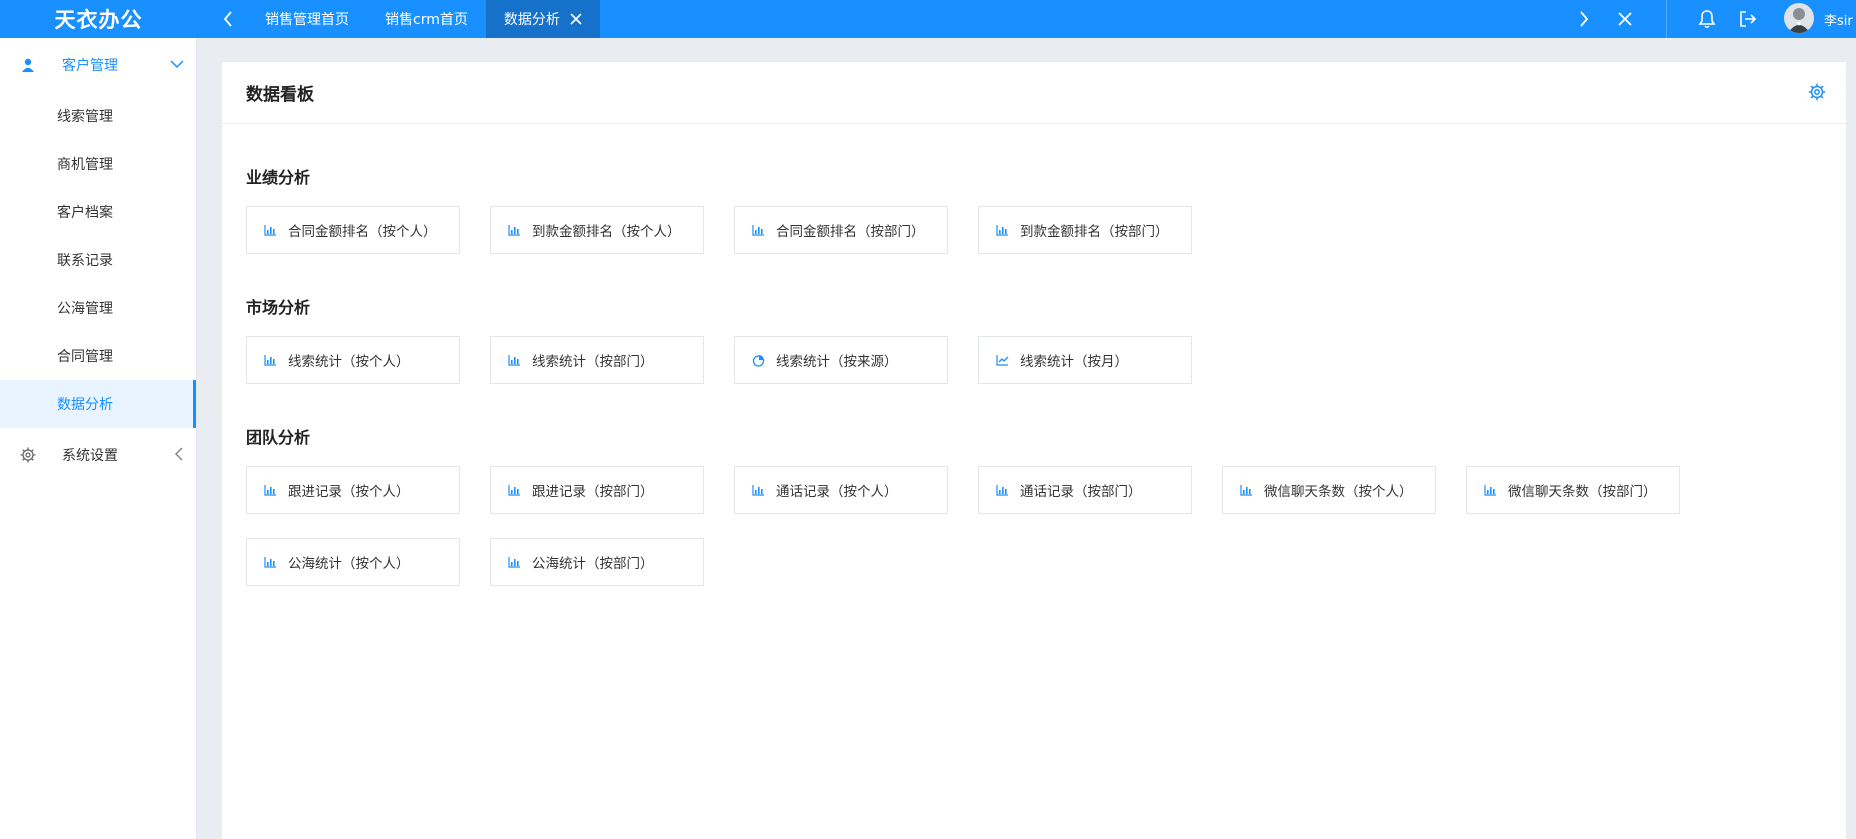 This screenshot has width=1856, height=839. What do you see at coordinates (1074, 362) in the screenshot?
I see `card-label: 线索统计（按月）` at bounding box center [1074, 362].